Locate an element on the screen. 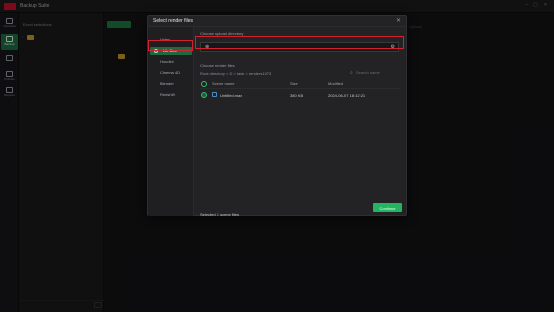  search-placeholder: Search name is located at coordinates (368, 72).